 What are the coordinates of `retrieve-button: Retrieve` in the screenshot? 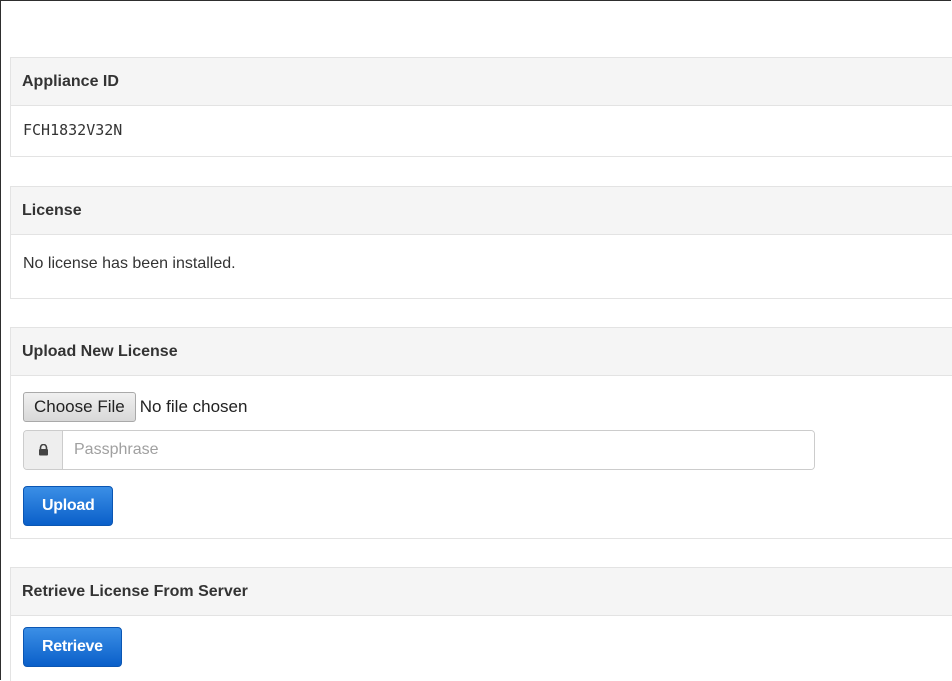 It's located at (72, 647).